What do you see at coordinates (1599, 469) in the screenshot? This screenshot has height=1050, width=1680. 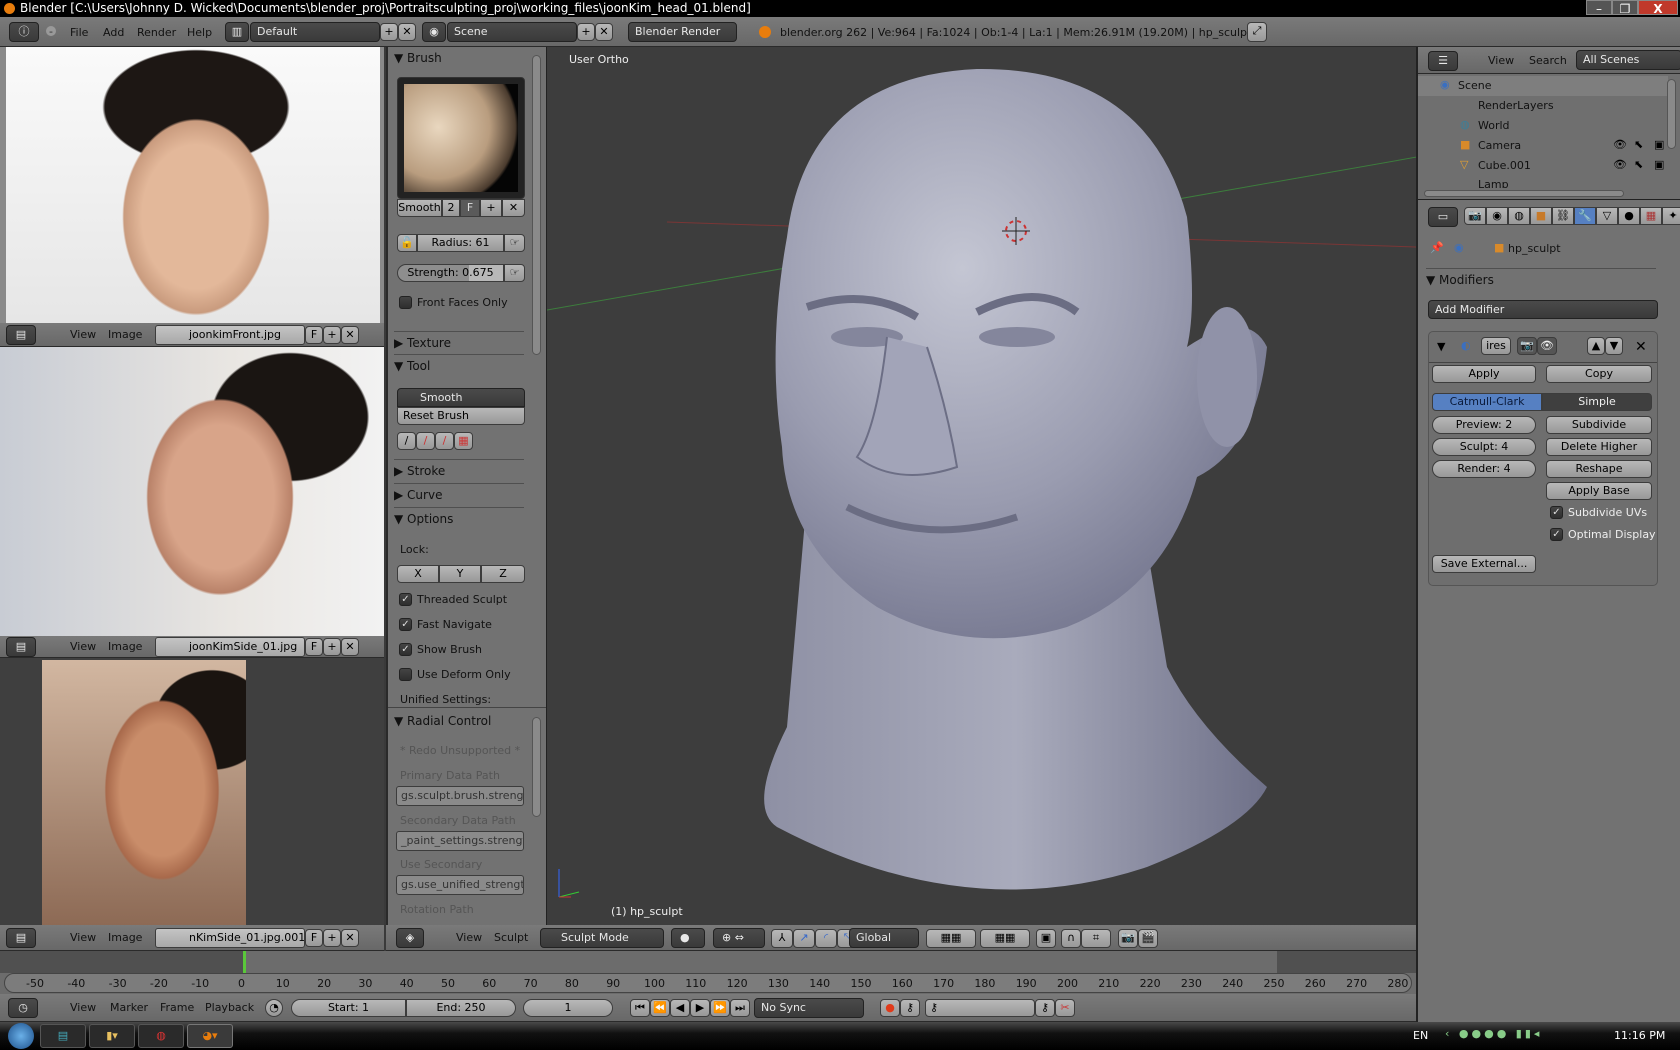 I see `reshape-button: Reshape` at bounding box center [1599, 469].